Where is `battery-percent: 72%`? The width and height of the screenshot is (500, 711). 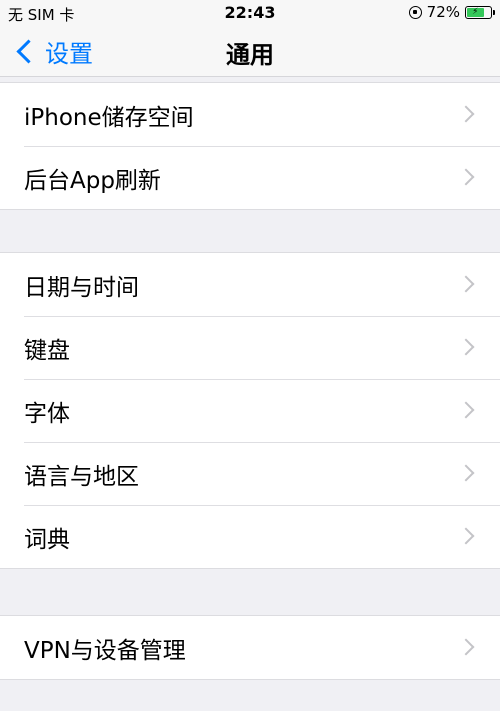
battery-percent: 72% is located at coordinates (443, 12).